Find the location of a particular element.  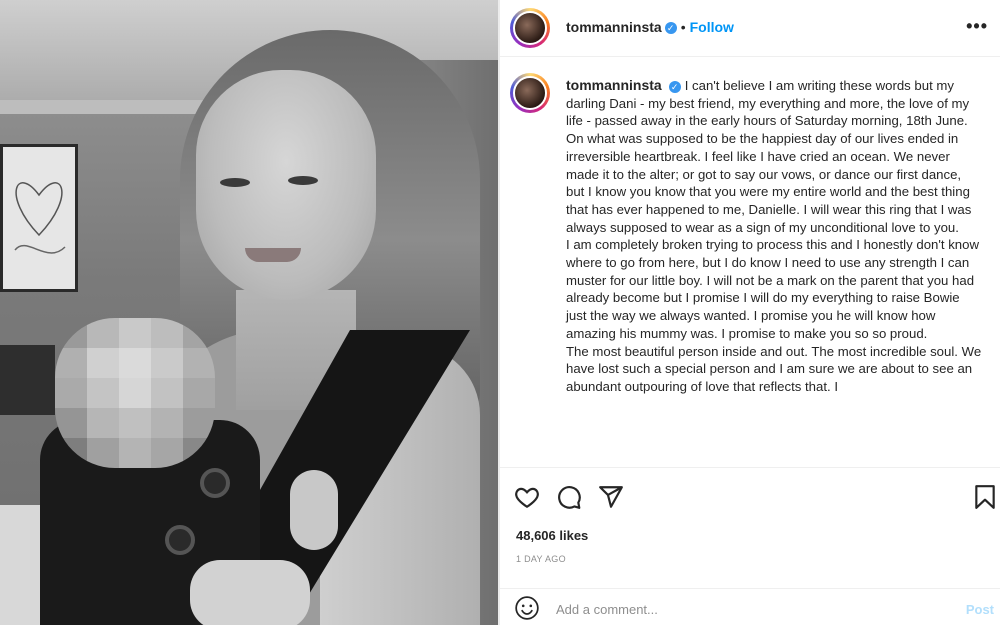

smile is located at coordinates (273, 255).